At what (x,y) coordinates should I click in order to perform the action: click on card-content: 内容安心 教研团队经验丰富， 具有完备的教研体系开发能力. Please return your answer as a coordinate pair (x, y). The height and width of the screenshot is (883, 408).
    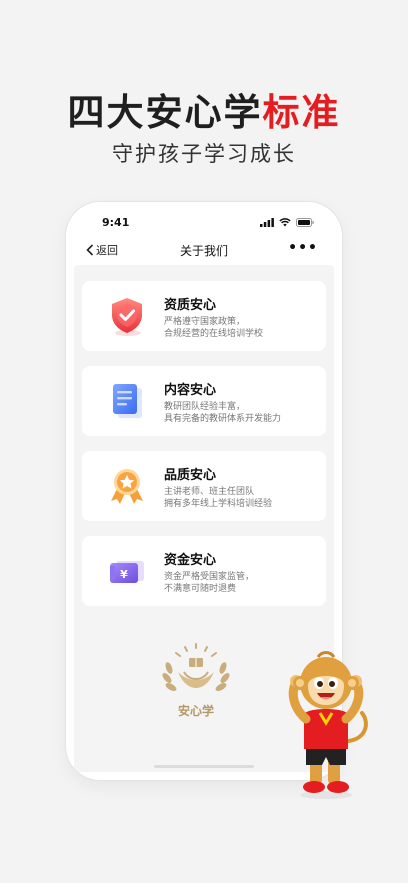
    Looking at the image, I should click on (204, 401).